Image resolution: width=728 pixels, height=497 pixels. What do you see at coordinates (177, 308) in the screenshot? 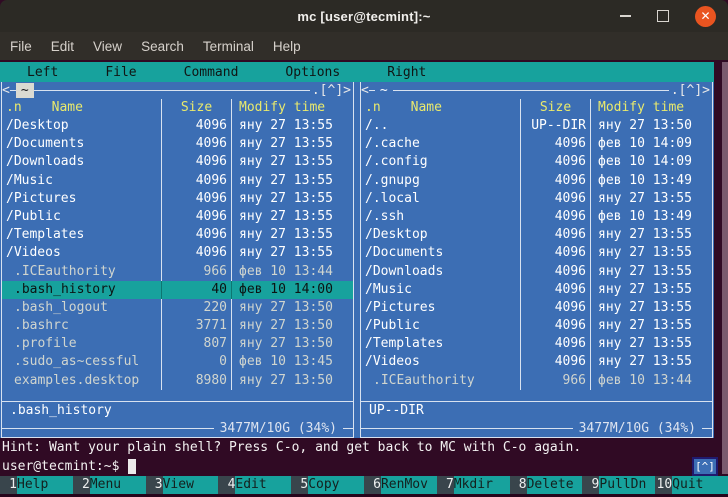
I see `file-row: .bash_logout 220 яну 27 13:50` at bounding box center [177, 308].